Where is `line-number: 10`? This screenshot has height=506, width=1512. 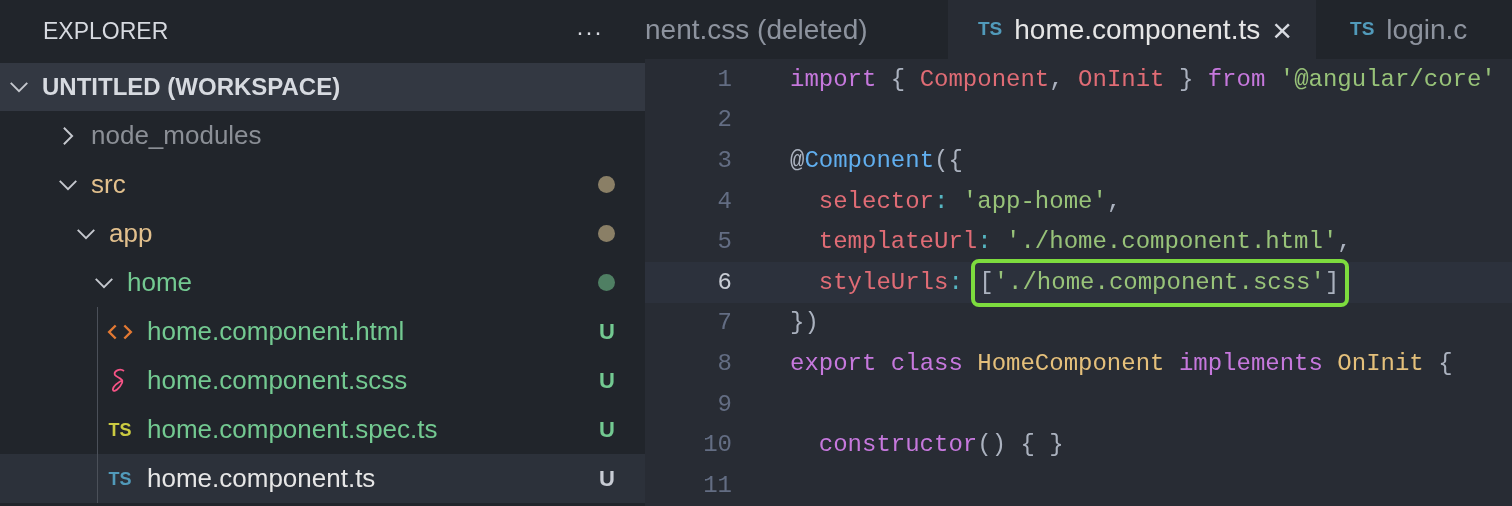
line-number: 10 is located at coordinates (717, 445).